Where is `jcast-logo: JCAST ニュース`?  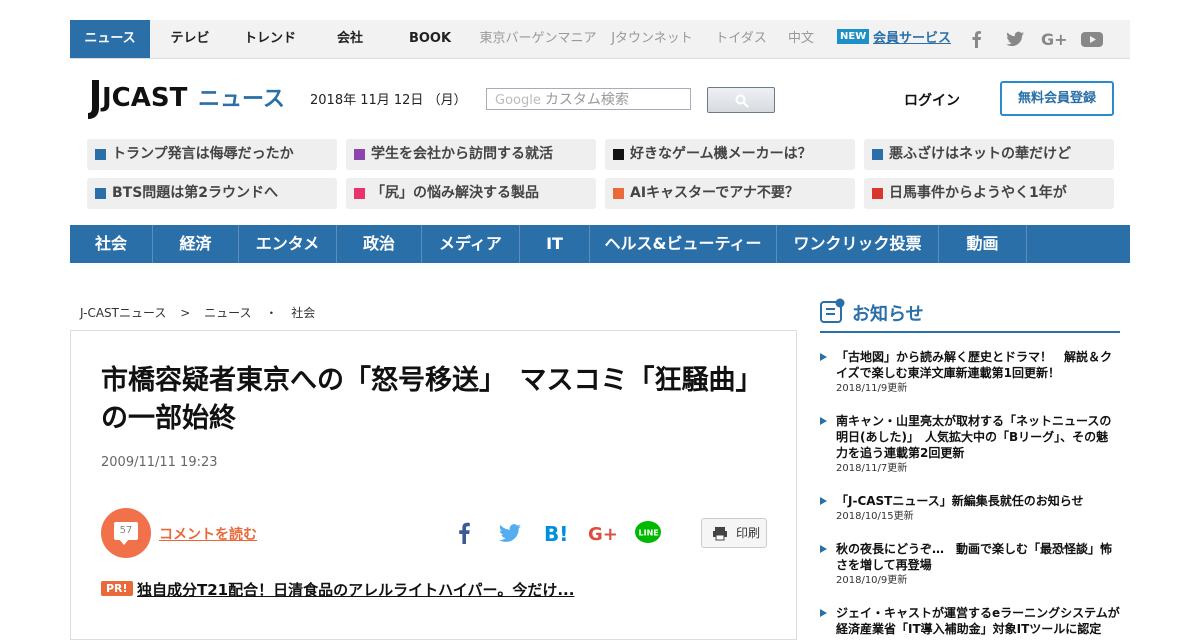
jcast-logo: JCAST ニュース is located at coordinates (186, 100).